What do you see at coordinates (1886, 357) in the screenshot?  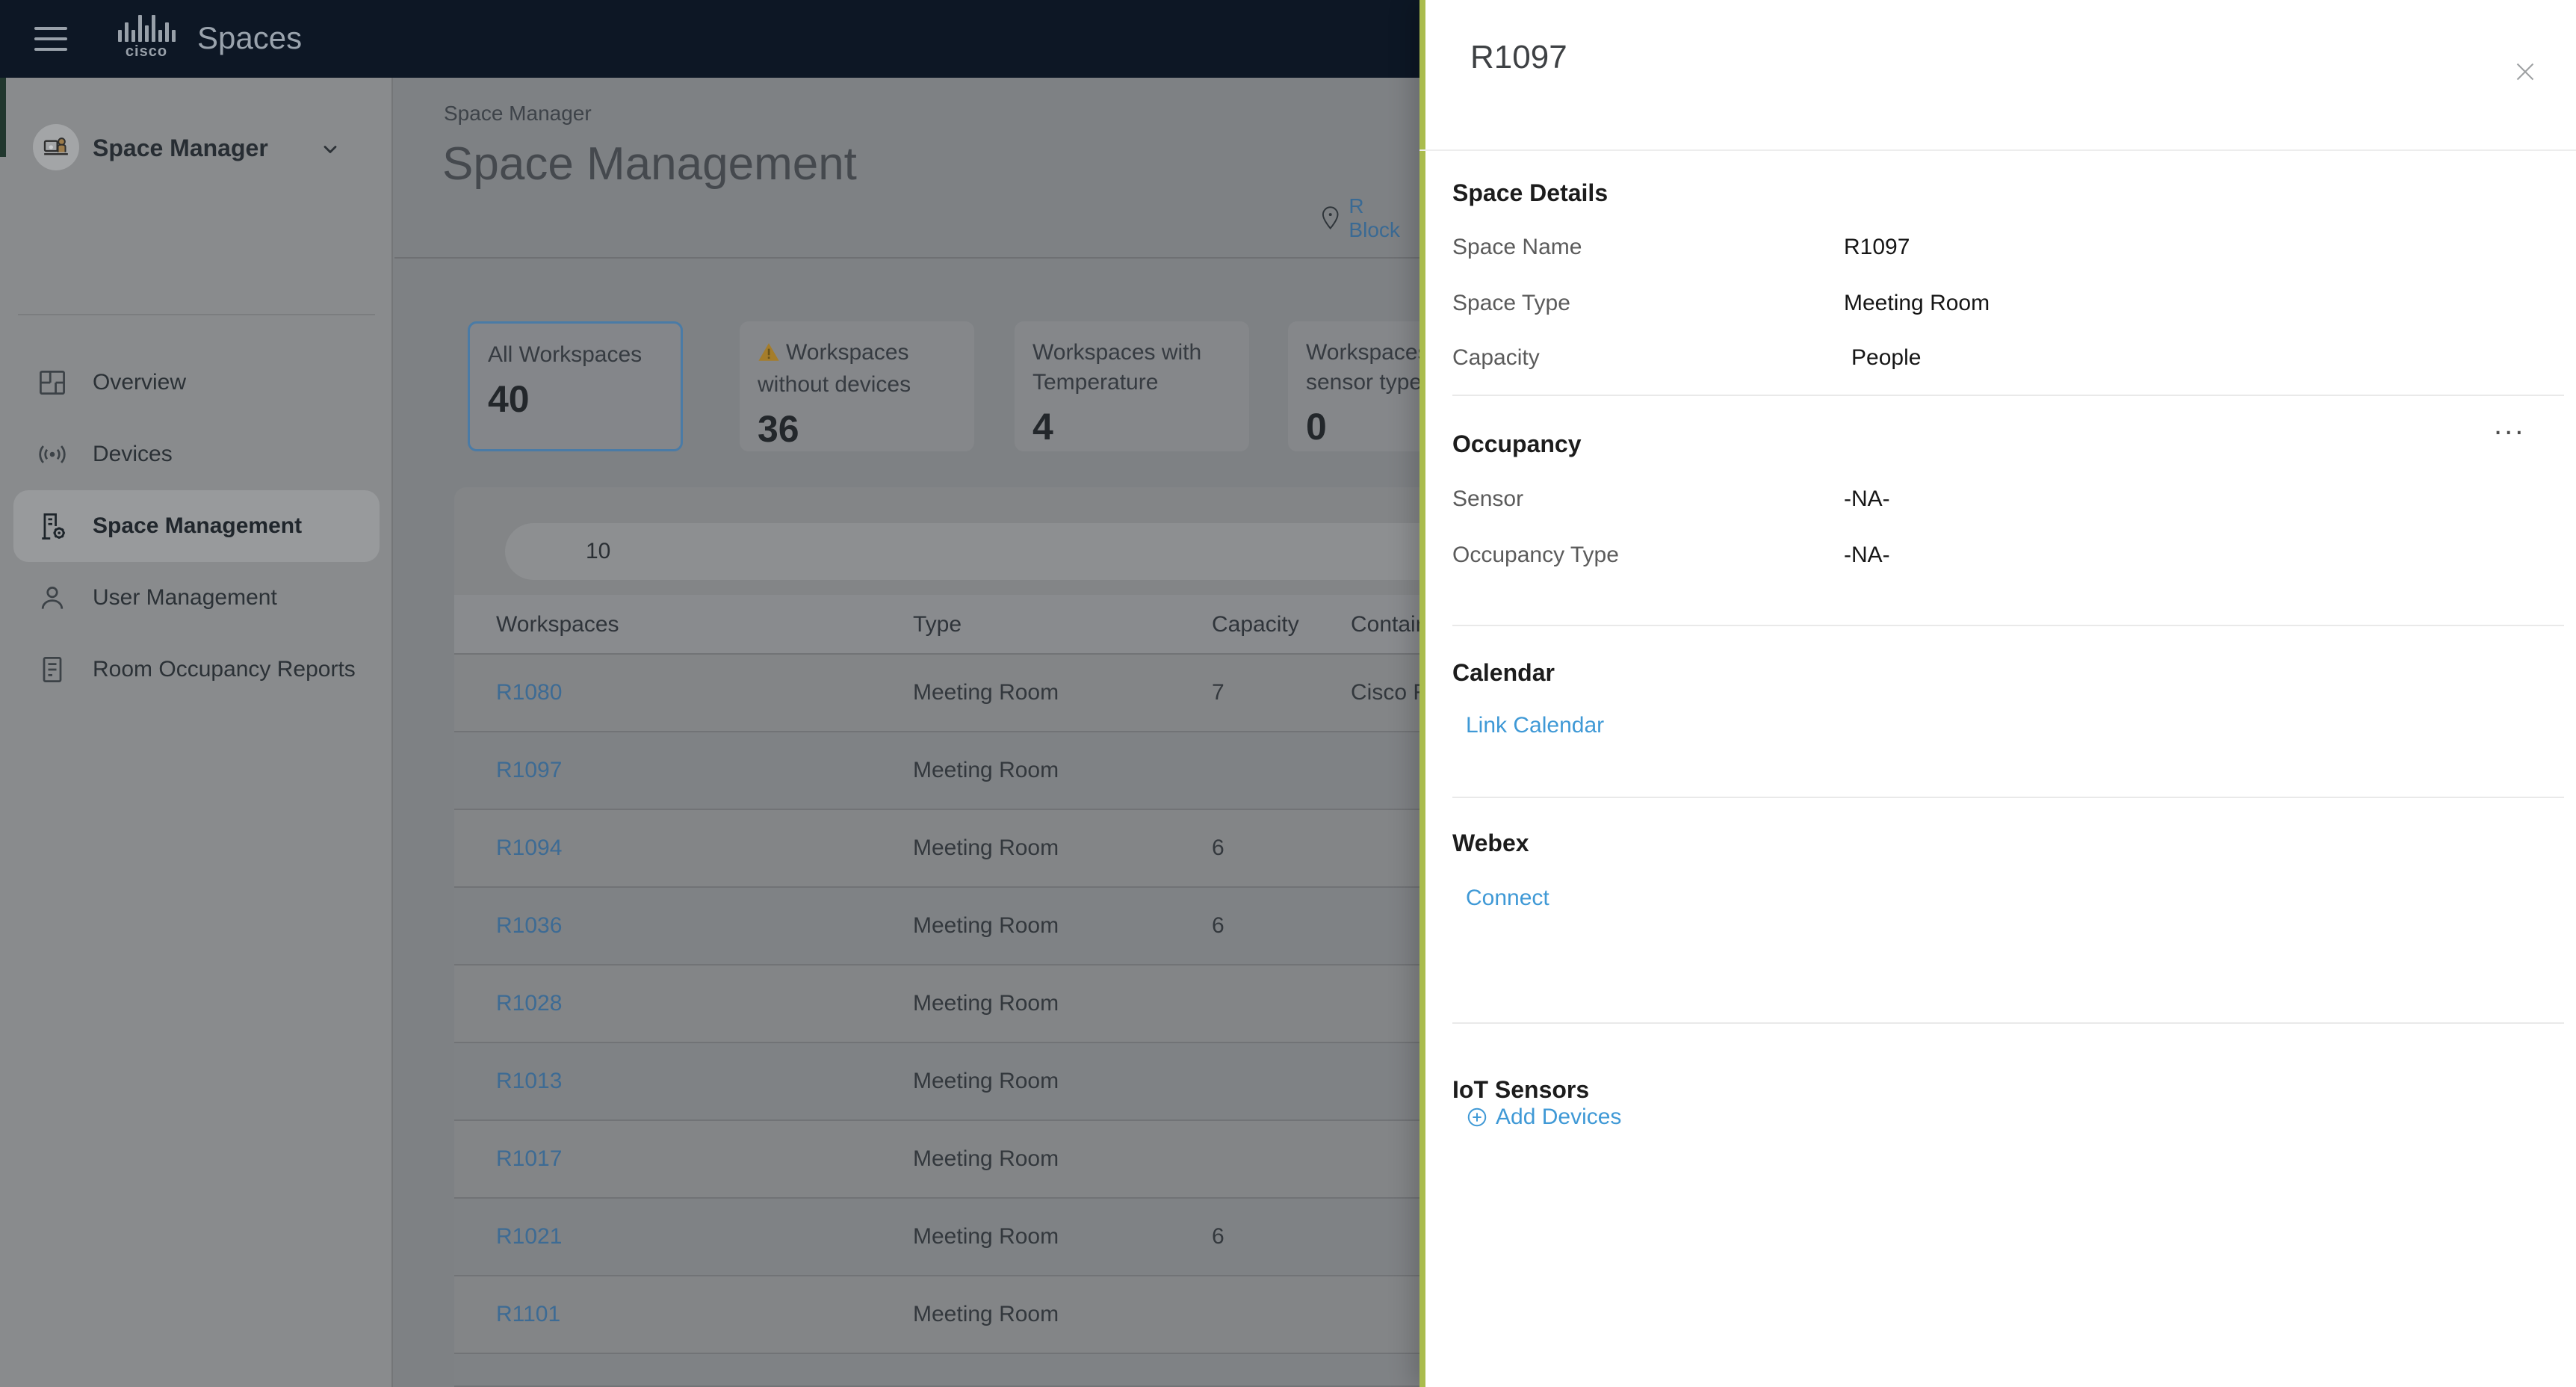 I see `field-value: People` at bounding box center [1886, 357].